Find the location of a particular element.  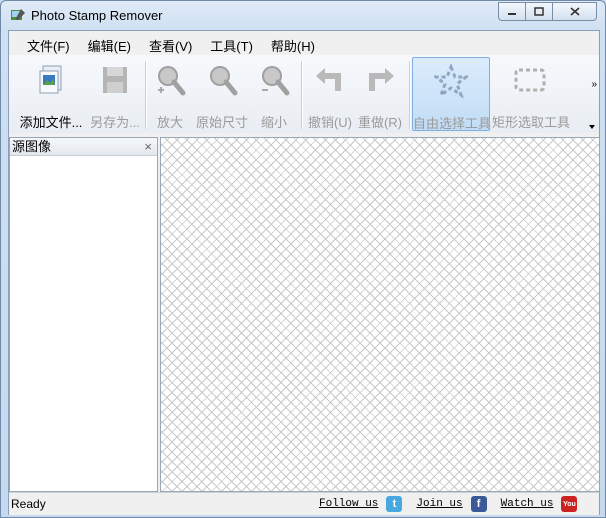

save-icon is located at coordinates (115, 80).